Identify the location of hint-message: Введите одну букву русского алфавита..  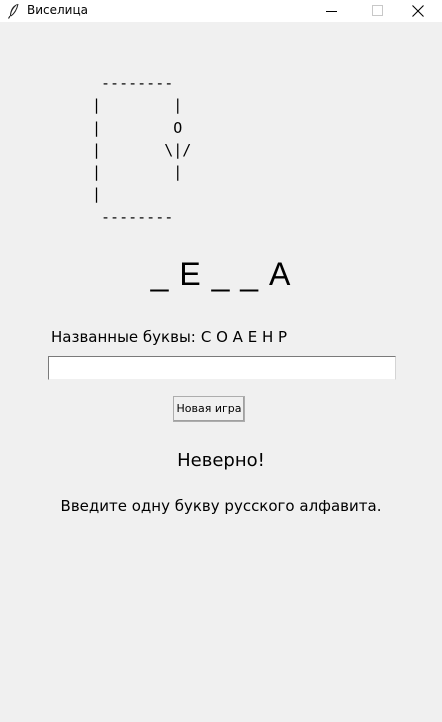
(221, 506).